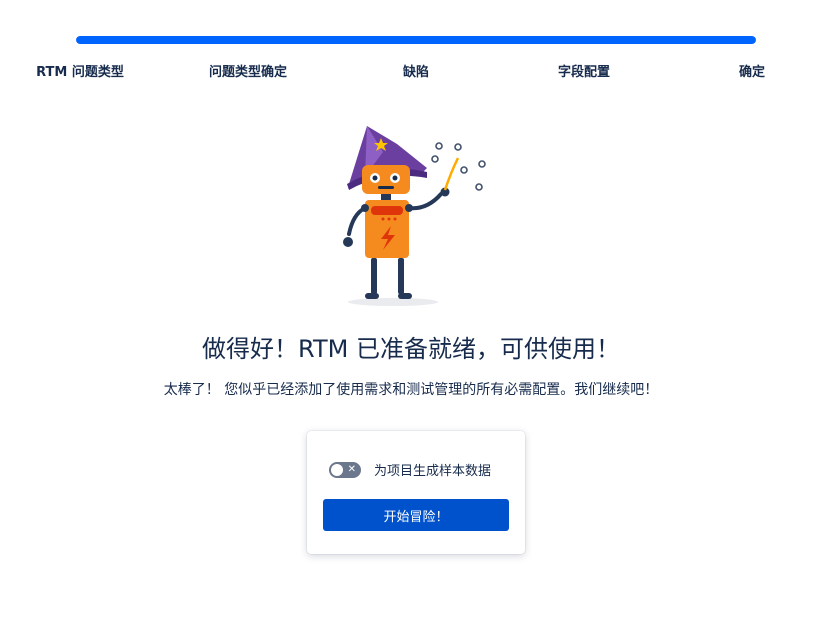  I want to click on step-defect: 缺陷, so click(416, 72).